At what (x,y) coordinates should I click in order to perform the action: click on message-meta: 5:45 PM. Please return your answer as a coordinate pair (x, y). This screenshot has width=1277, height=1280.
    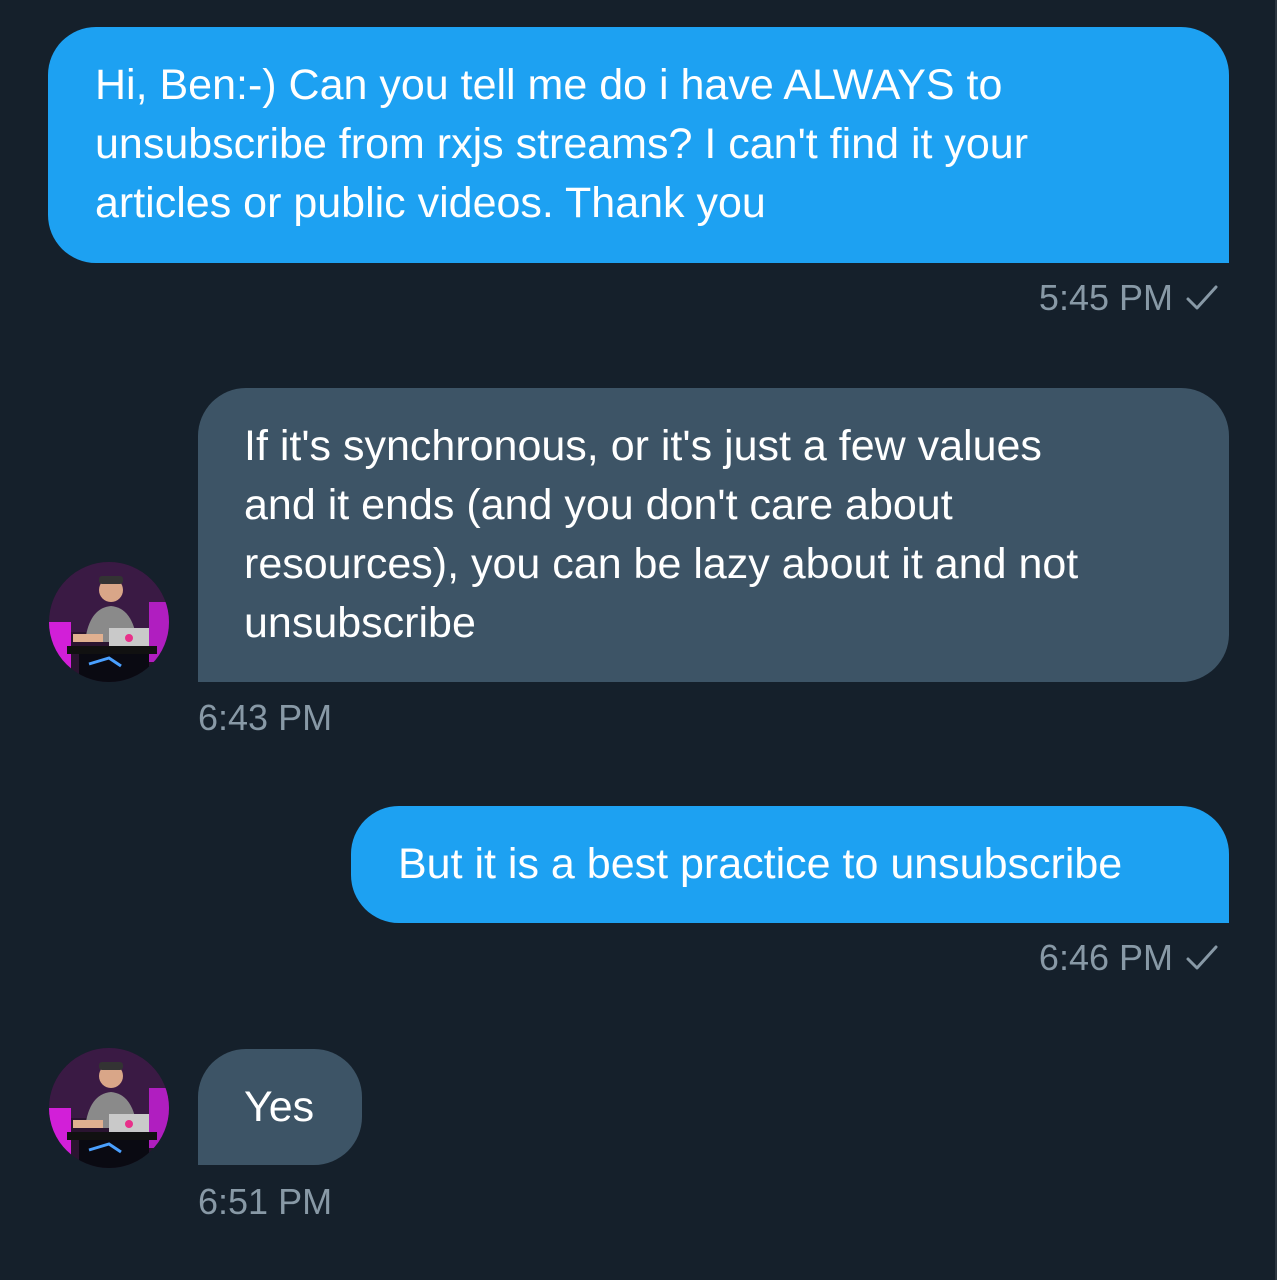
    Looking at the image, I should click on (1129, 298).